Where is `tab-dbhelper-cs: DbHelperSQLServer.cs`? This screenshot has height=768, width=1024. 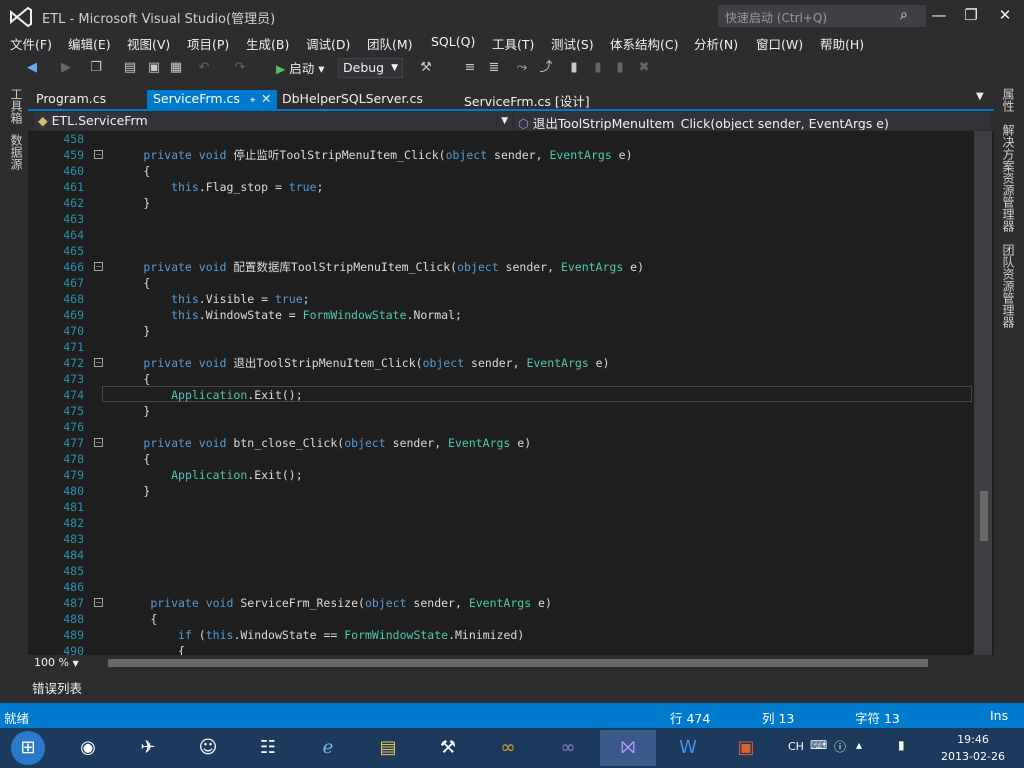
tab-dbhelper-cs: DbHelperSQLServer.cs is located at coordinates (352, 100).